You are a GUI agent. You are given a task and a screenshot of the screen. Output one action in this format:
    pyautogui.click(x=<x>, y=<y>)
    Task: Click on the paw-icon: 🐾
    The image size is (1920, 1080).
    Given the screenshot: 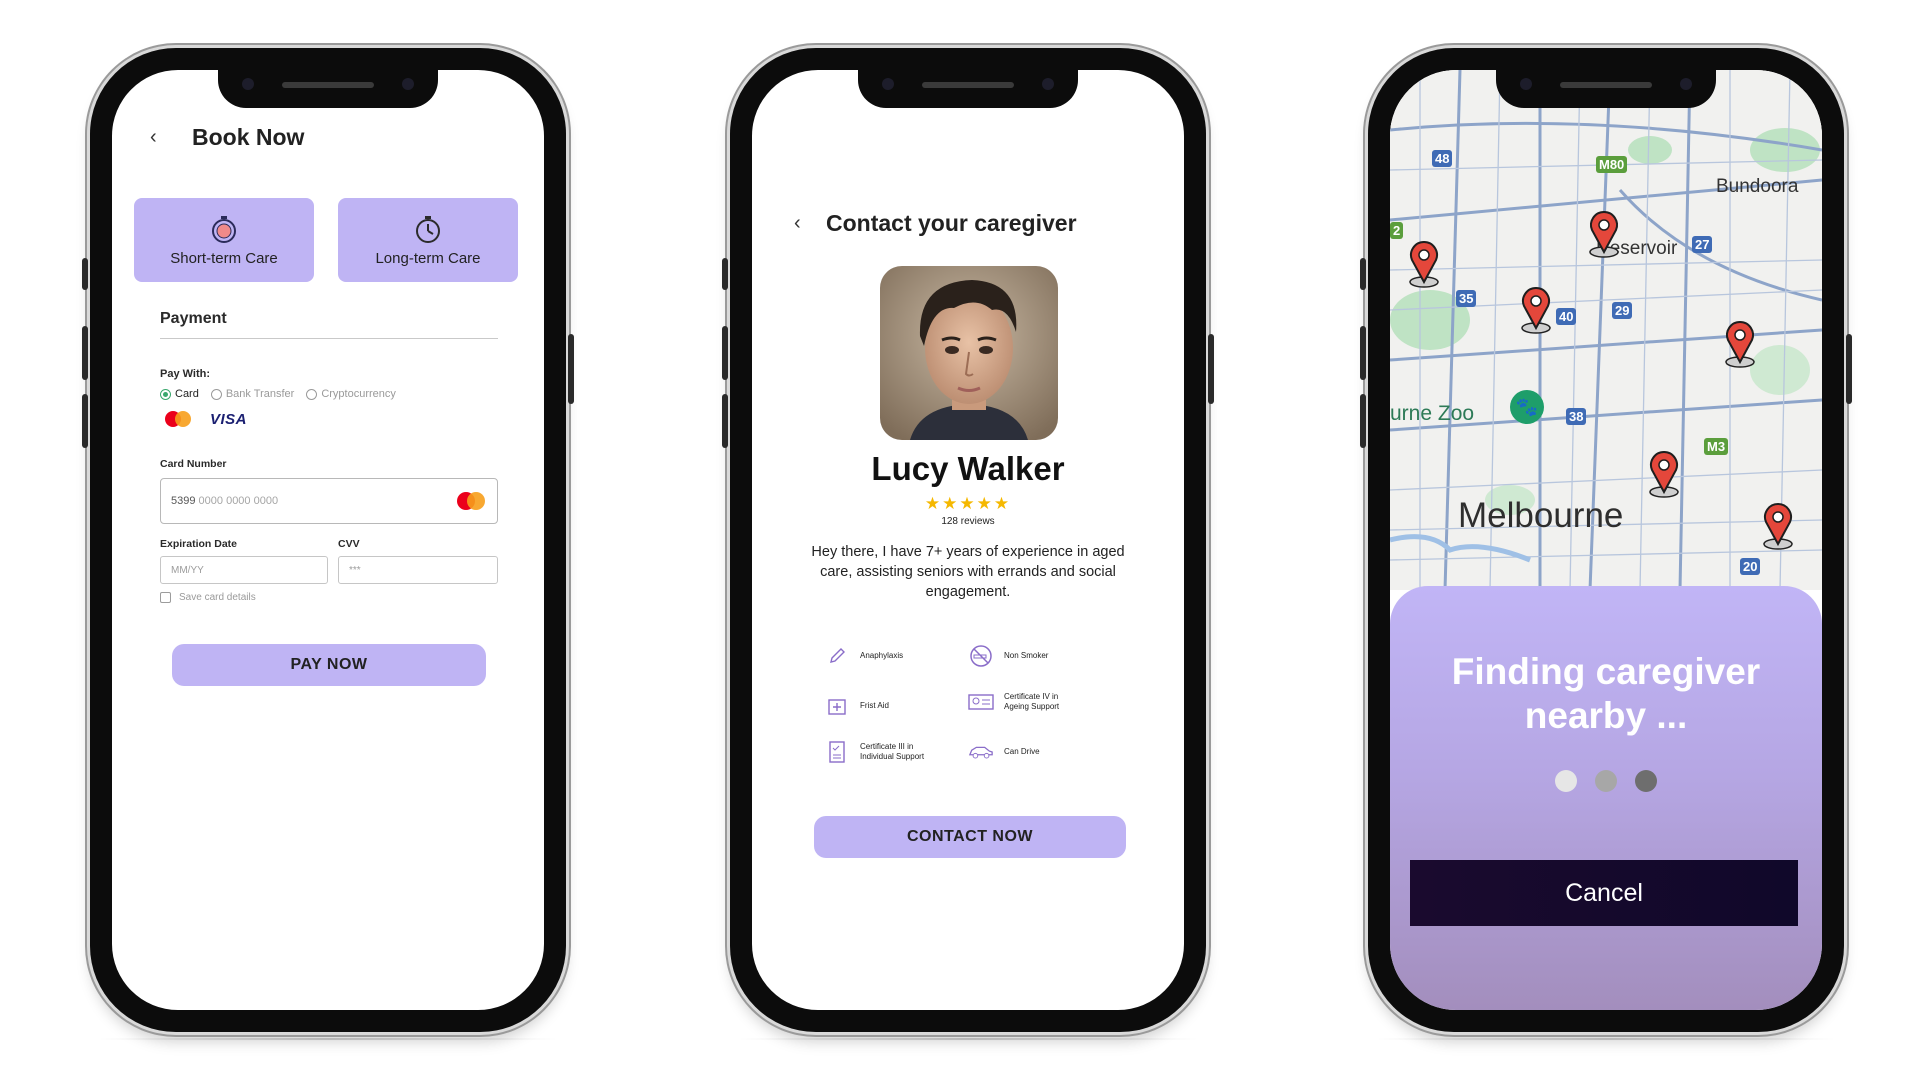 What is the action you would take?
    pyautogui.click(x=1527, y=407)
    